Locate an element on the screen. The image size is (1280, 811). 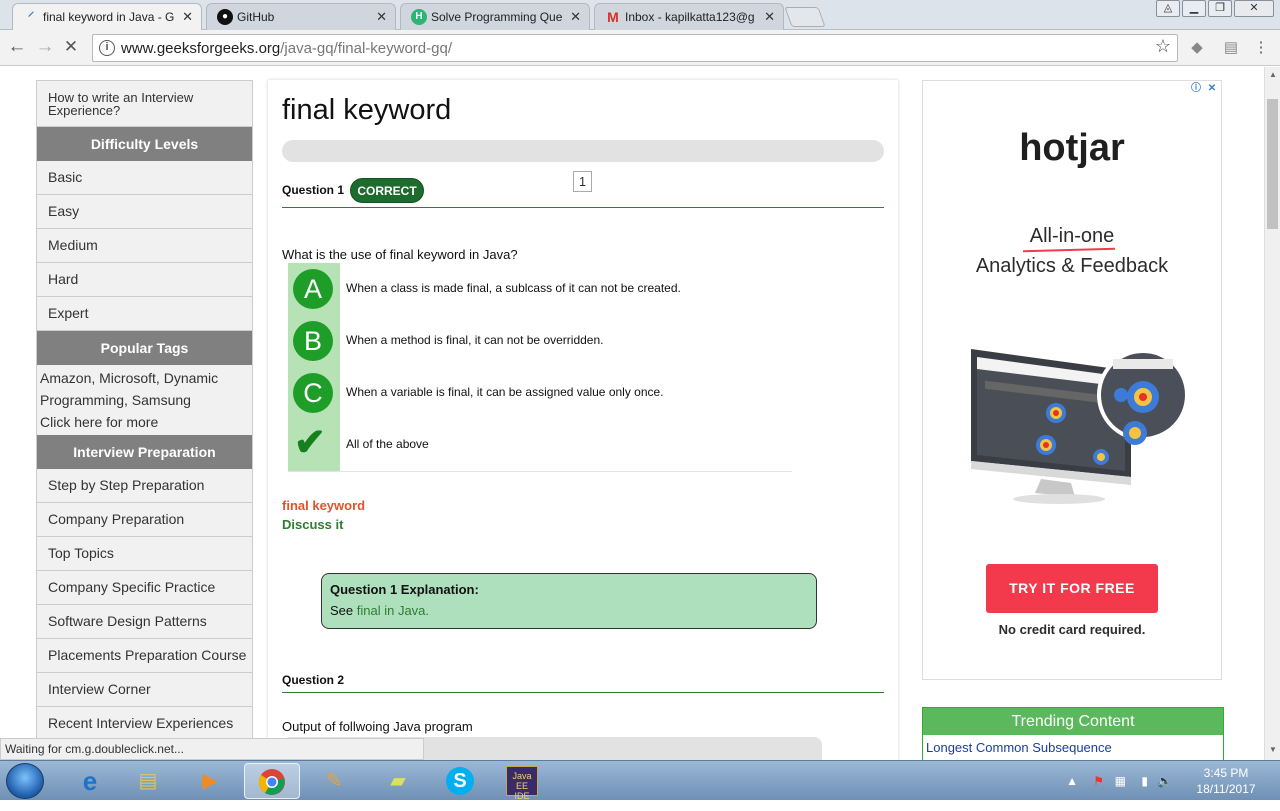
question-2-label: Question 2 is located at coordinates (313, 680).